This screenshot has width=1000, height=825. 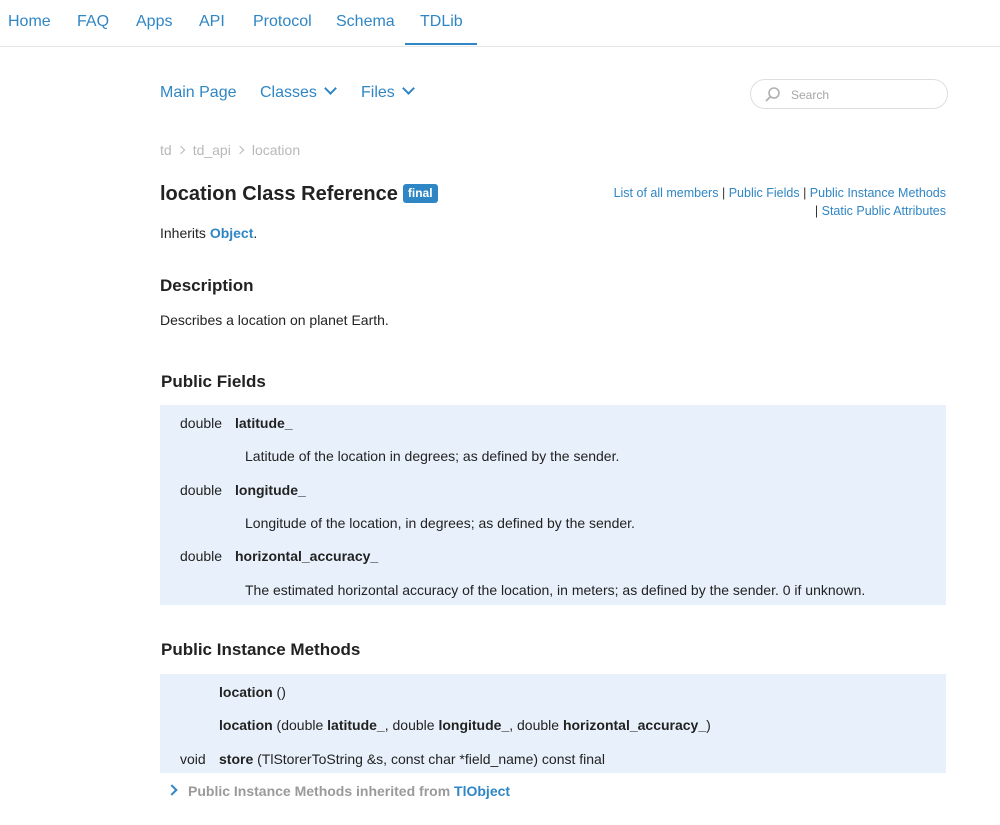 I want to click on public-instance-methods-heading: Public Instance Methods, so click(x=261, y=649).